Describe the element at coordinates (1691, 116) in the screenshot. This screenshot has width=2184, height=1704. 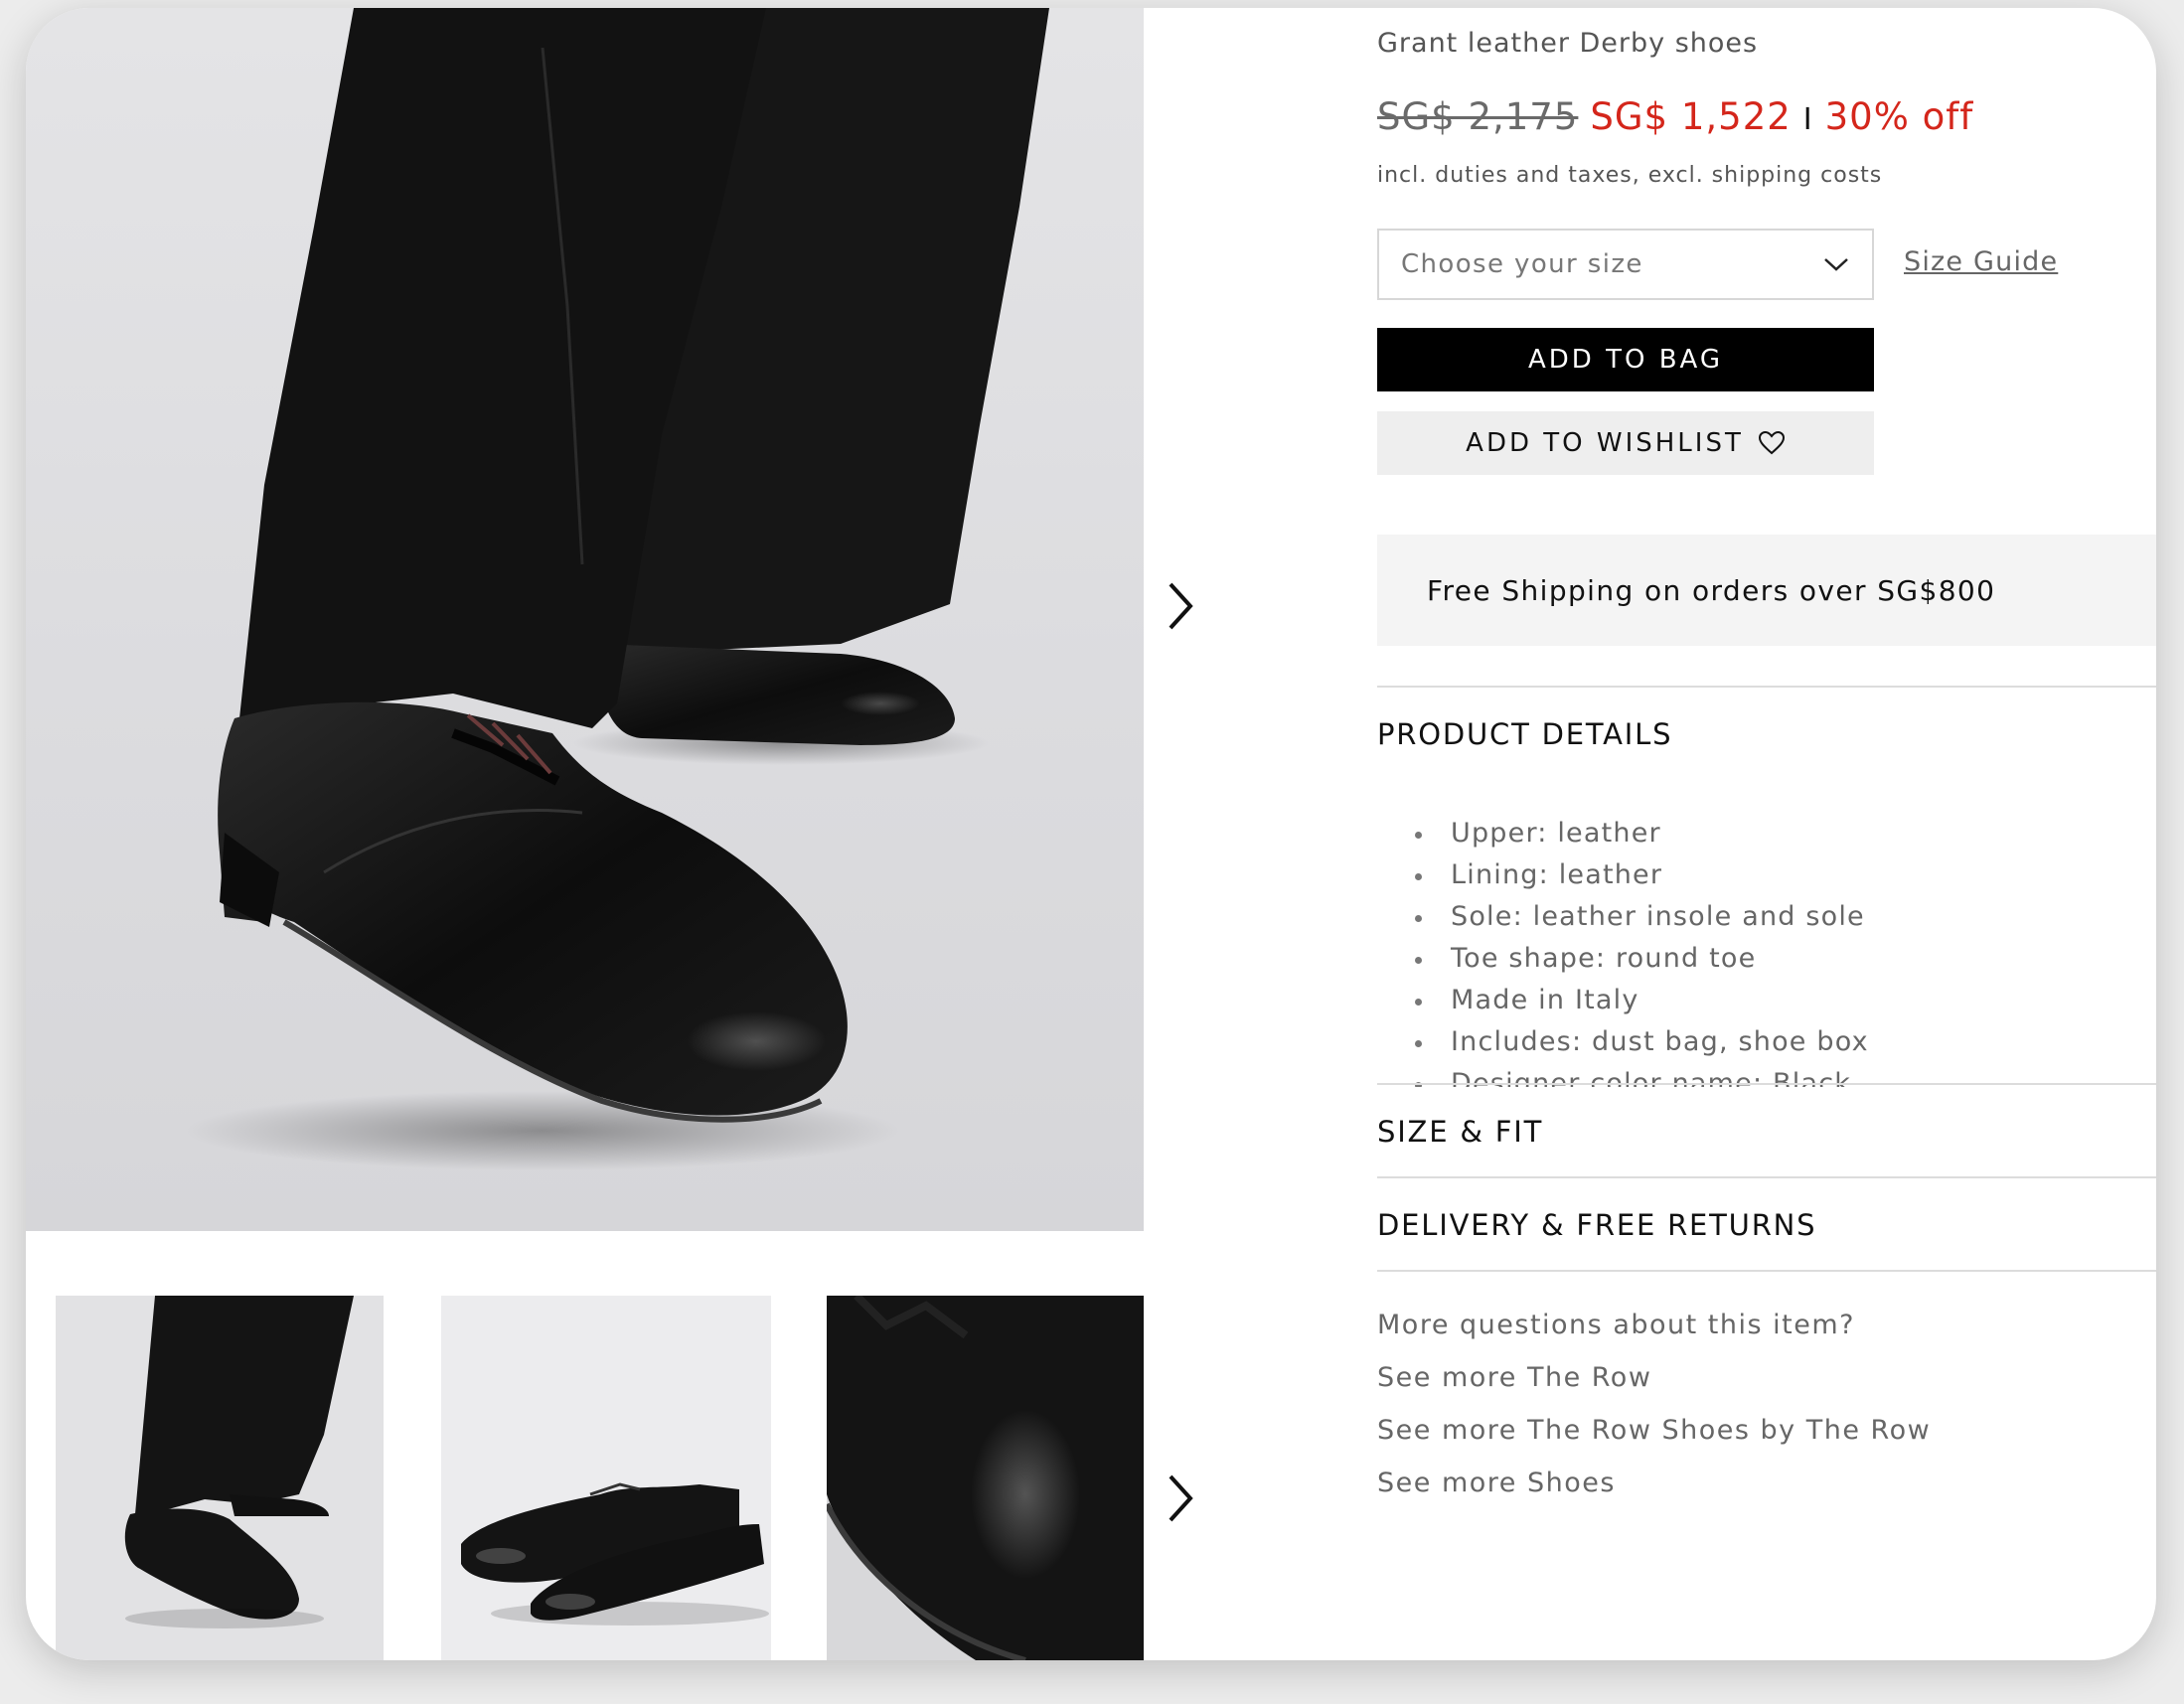
I see `sale-price: SG$ 1,522` at that location.